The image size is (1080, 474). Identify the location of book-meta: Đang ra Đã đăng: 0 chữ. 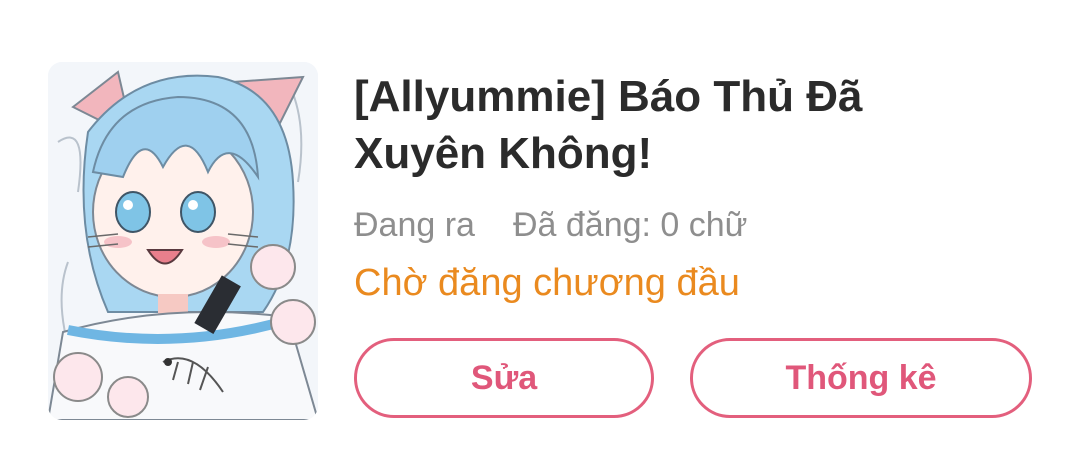
(550, 225).